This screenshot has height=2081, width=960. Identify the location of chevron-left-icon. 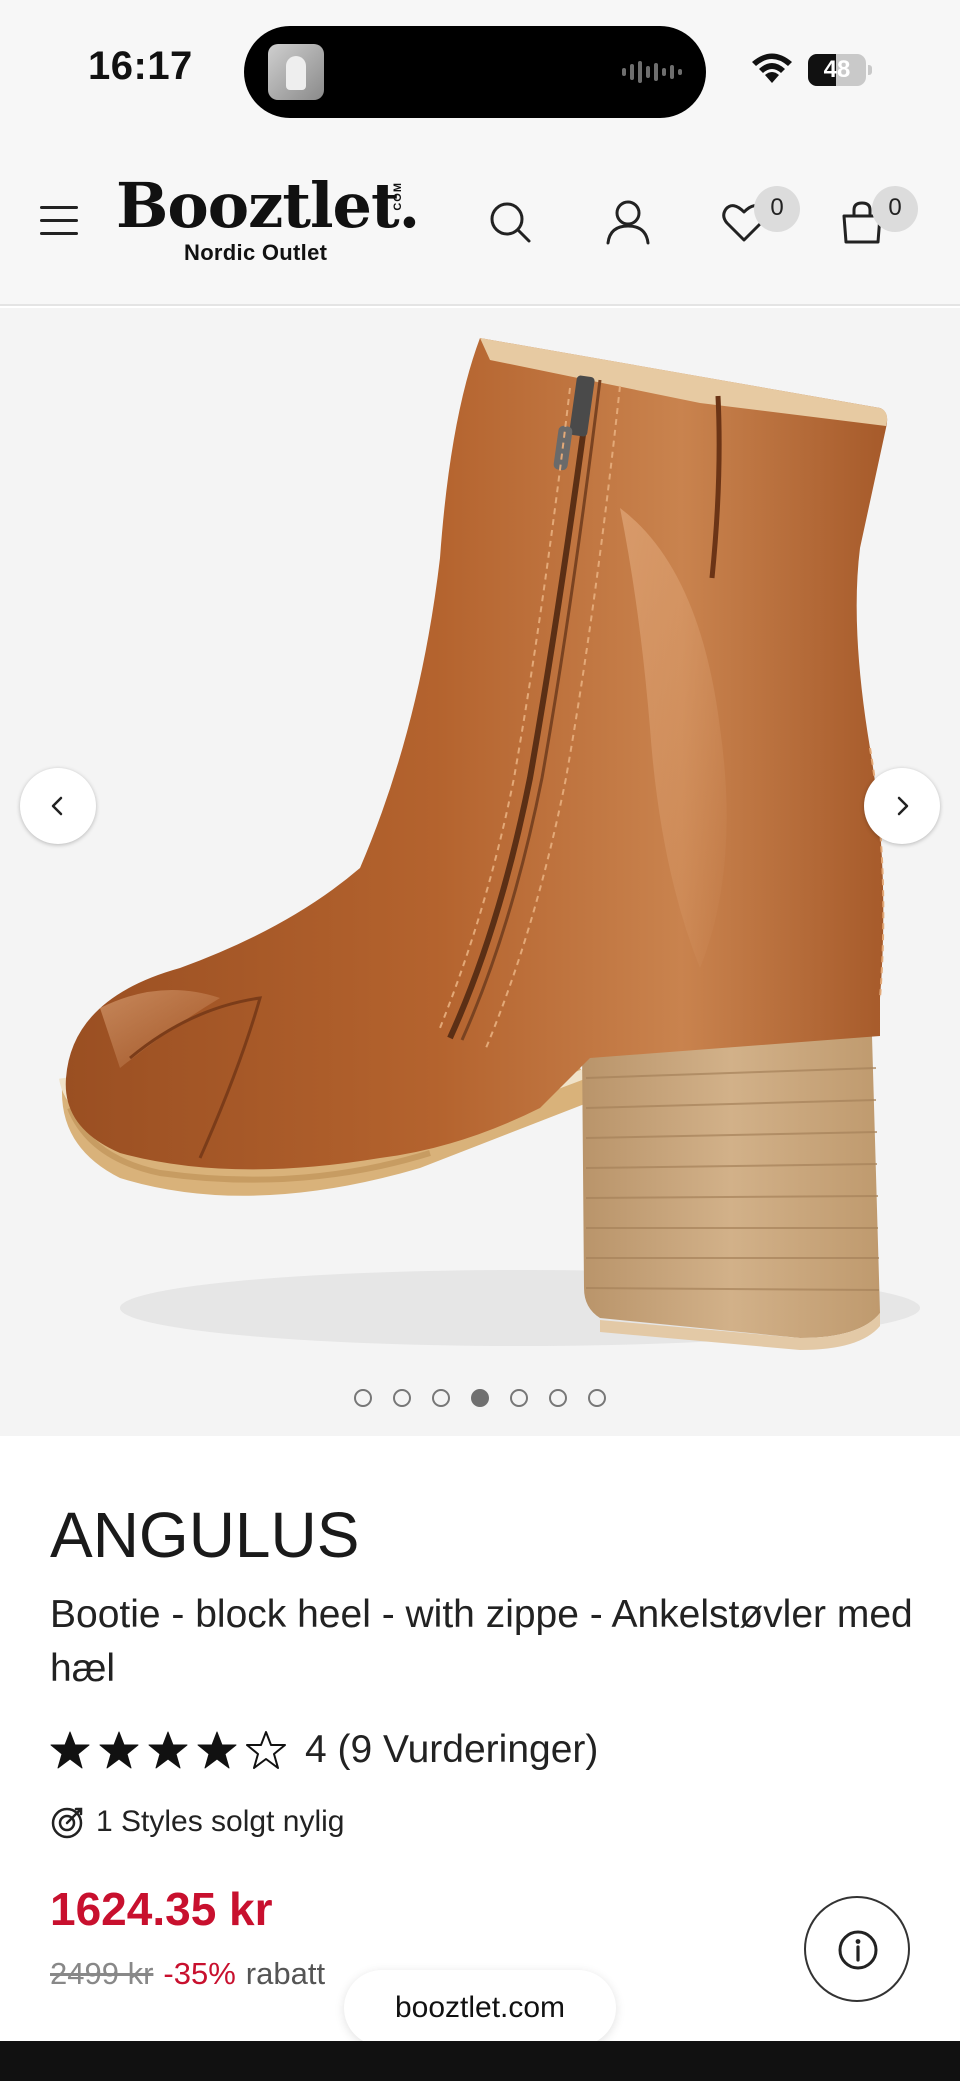
(57, 806).